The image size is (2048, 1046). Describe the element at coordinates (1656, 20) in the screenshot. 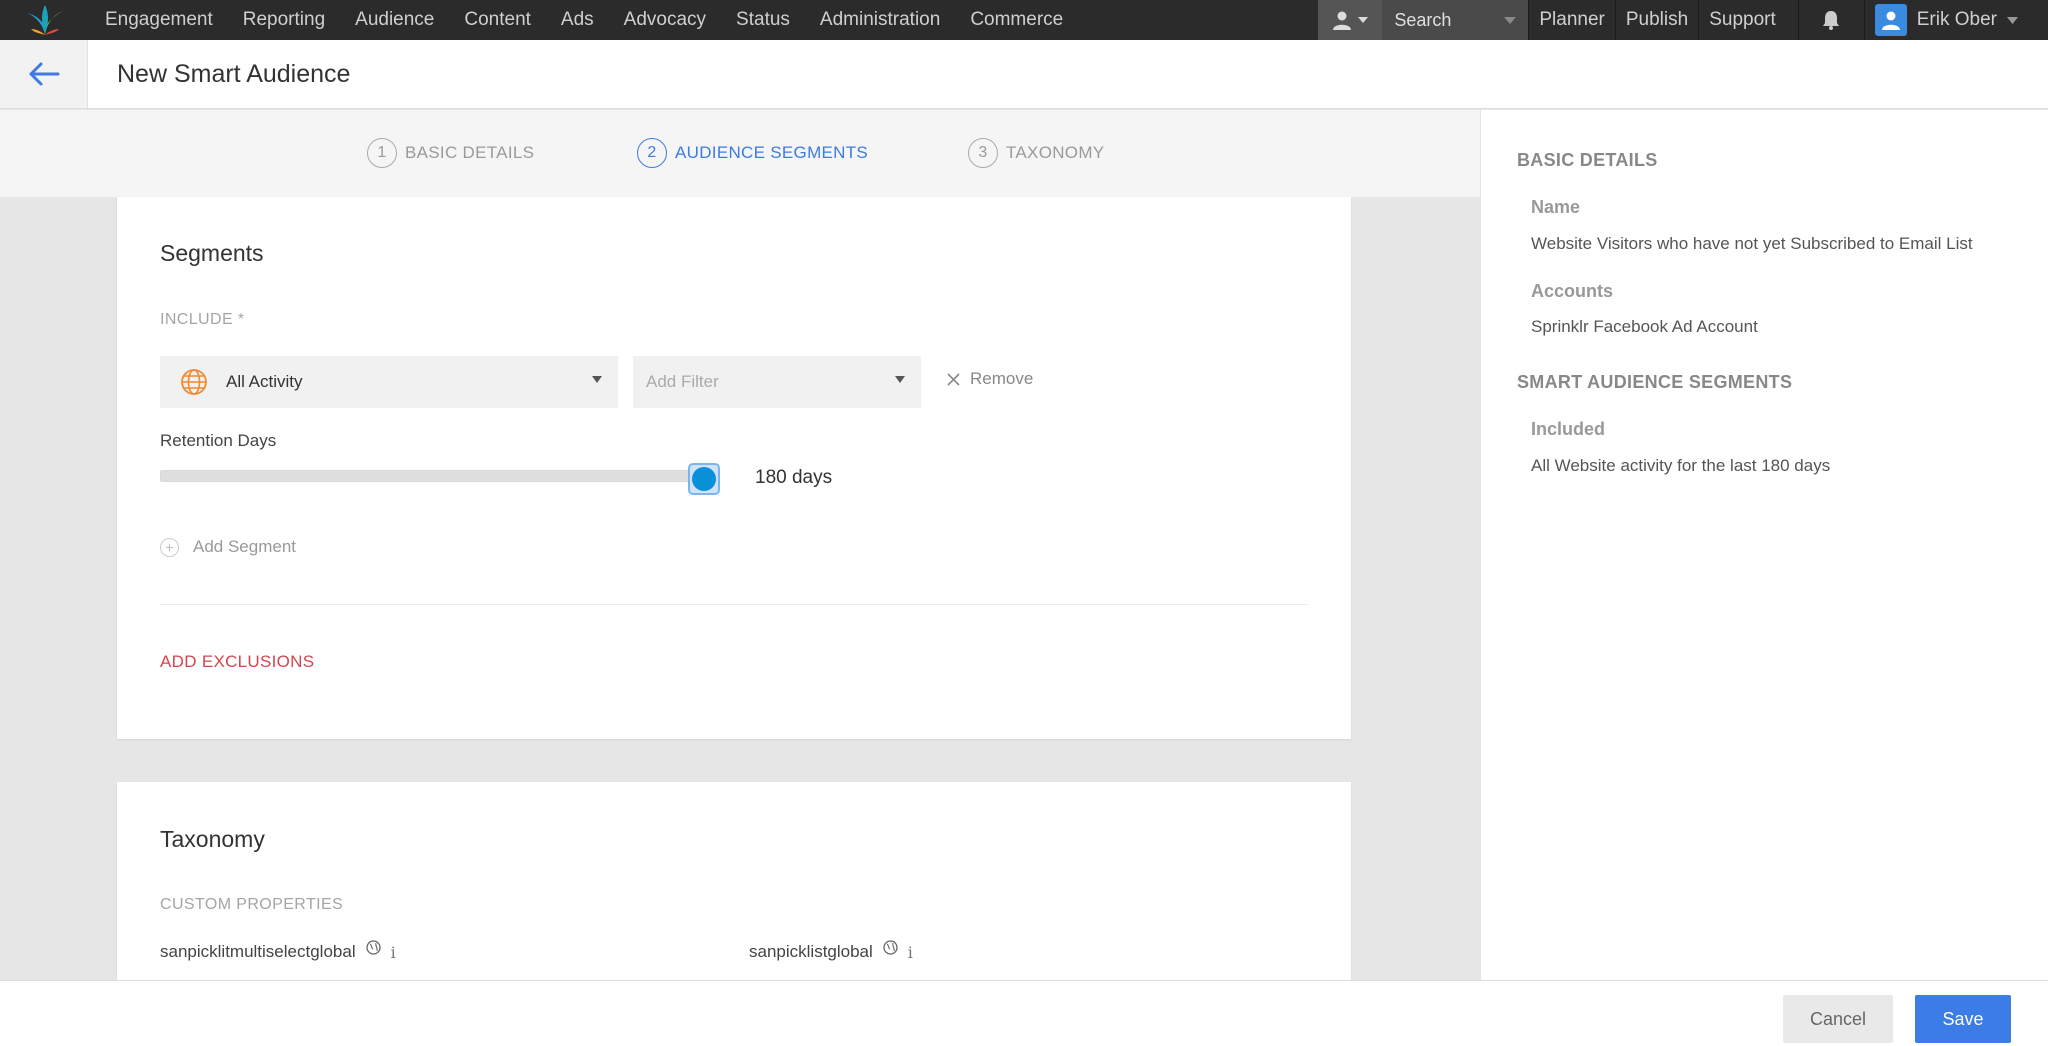

I see `nav-publish: Publish` at that location.